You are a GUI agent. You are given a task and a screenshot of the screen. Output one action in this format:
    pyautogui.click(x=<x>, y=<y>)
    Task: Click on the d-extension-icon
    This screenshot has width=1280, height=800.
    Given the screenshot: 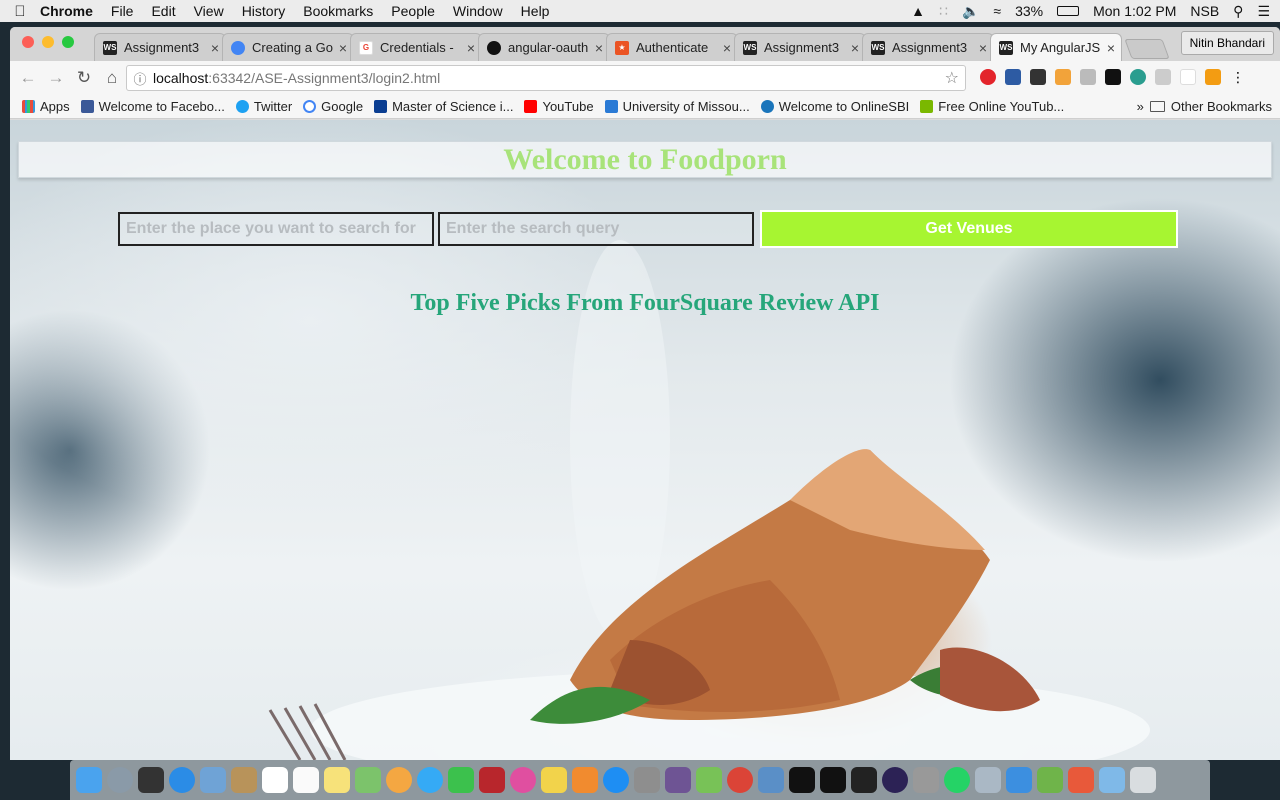 What is the action you would take?
    pyautogui.click(x=1038, y=77)
    